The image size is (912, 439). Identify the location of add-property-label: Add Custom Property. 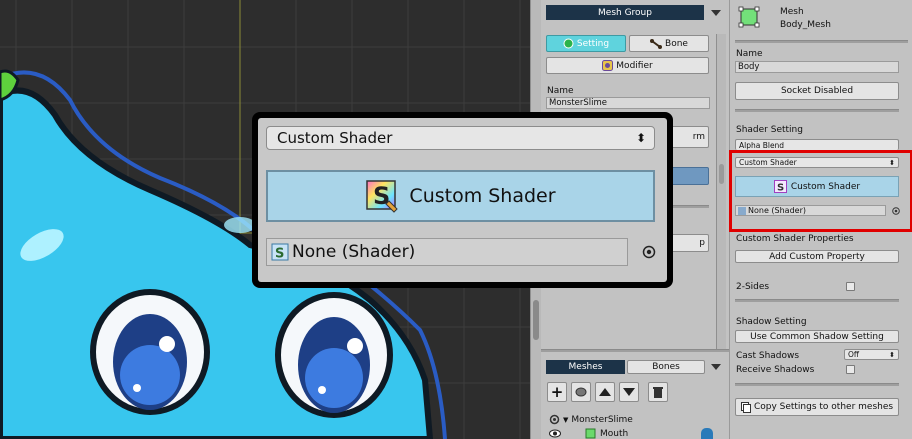
(817, 256).